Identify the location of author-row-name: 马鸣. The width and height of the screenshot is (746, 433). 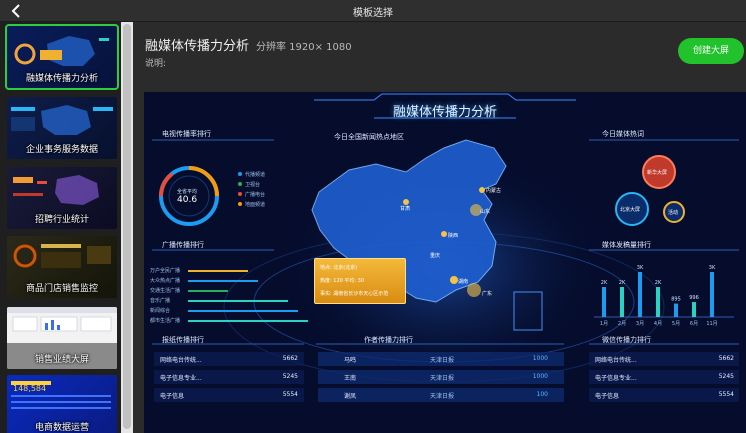
(350, 360).